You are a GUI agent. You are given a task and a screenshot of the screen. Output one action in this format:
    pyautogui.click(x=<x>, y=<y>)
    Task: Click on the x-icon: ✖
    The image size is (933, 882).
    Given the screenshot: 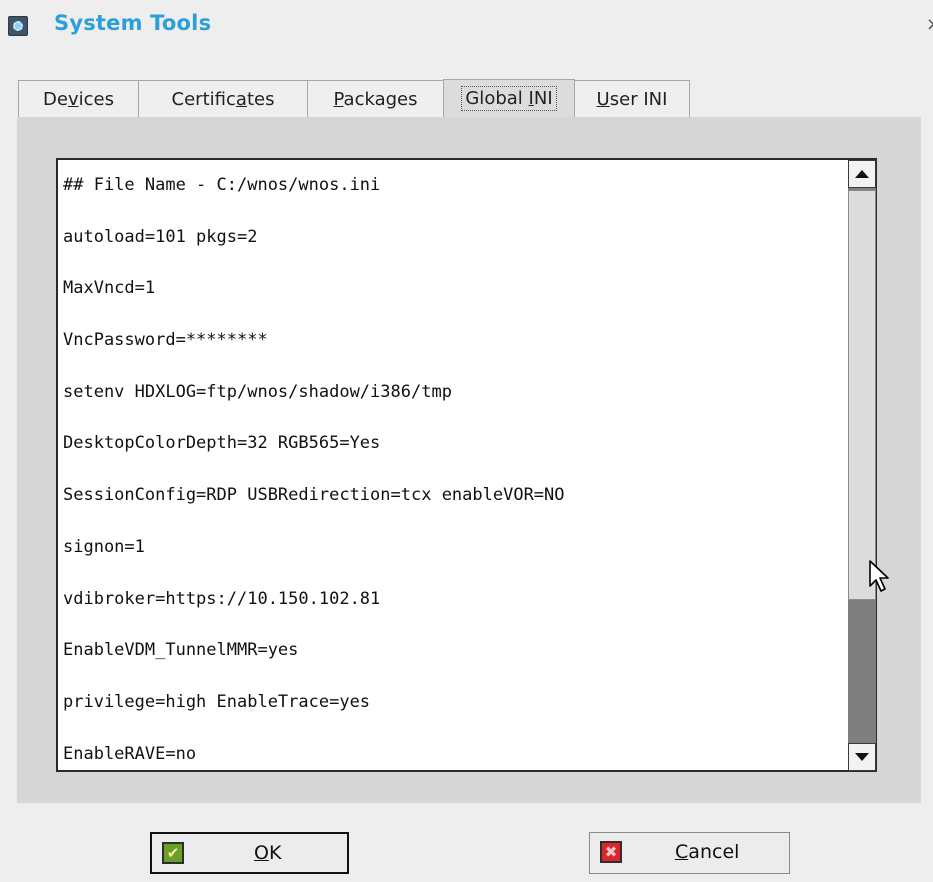 What is the action you would take?
    pyautogui.click(x=611, y=852)
    